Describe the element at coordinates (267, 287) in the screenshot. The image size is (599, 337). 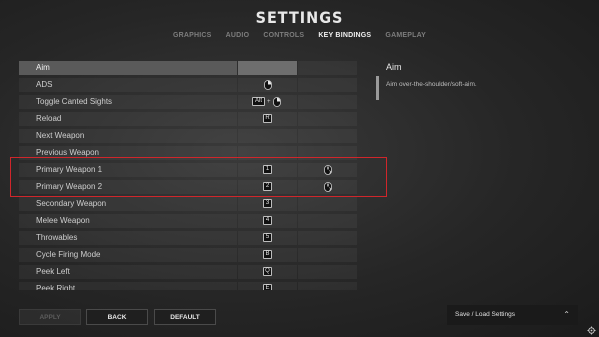
I see `key-cap: E` at that location.